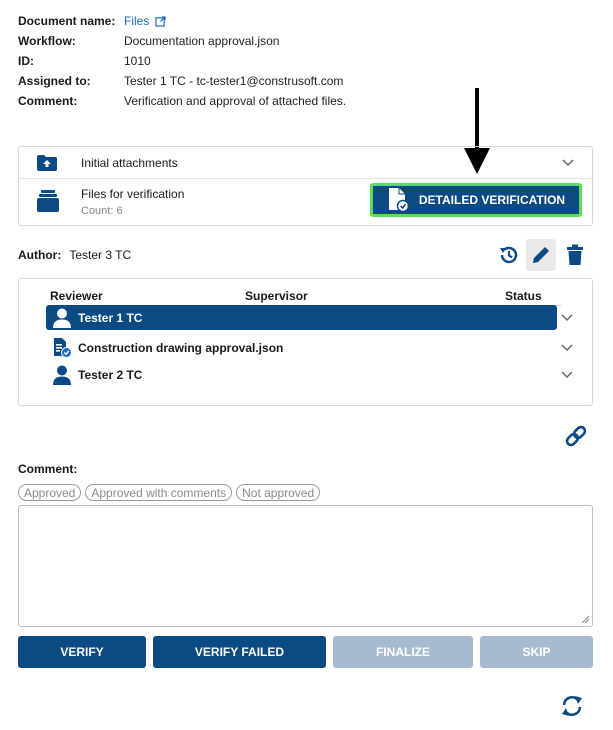  Describe the element at coordinates (67, 21) in the screenshot. I see `document-name-label: Document name:` at that location.